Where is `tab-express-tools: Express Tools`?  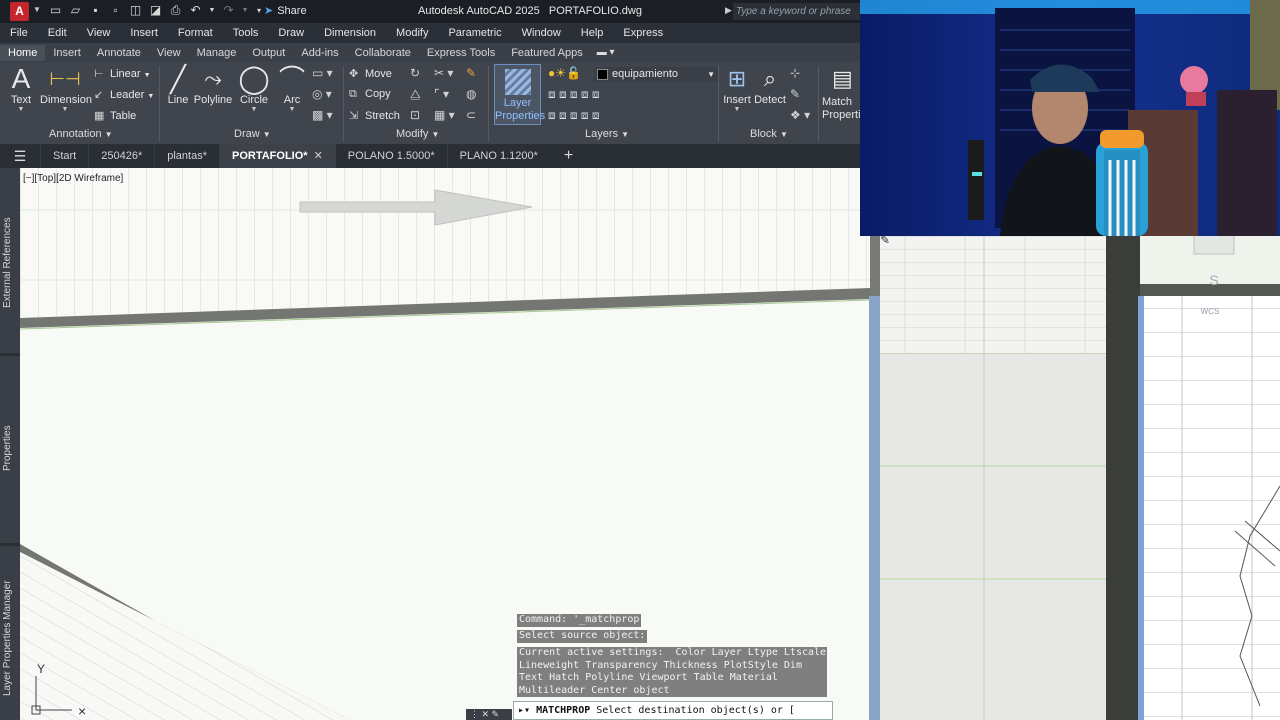
tab-express-tools: Express Tools is located at coordinates (461, 53).